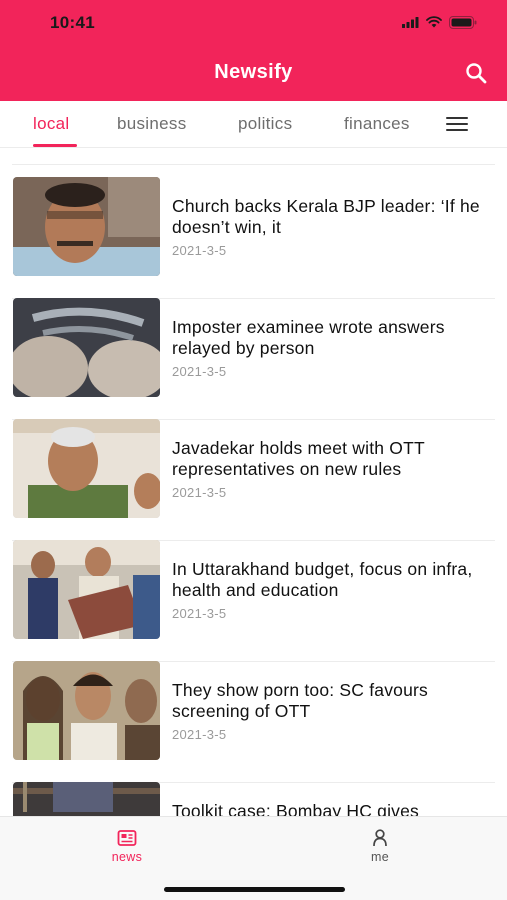 This screenshot has height=900, width=507. Describe the element at coordinates (55, 145) in the screenshot. I see `active-tab-indicator` at that location.